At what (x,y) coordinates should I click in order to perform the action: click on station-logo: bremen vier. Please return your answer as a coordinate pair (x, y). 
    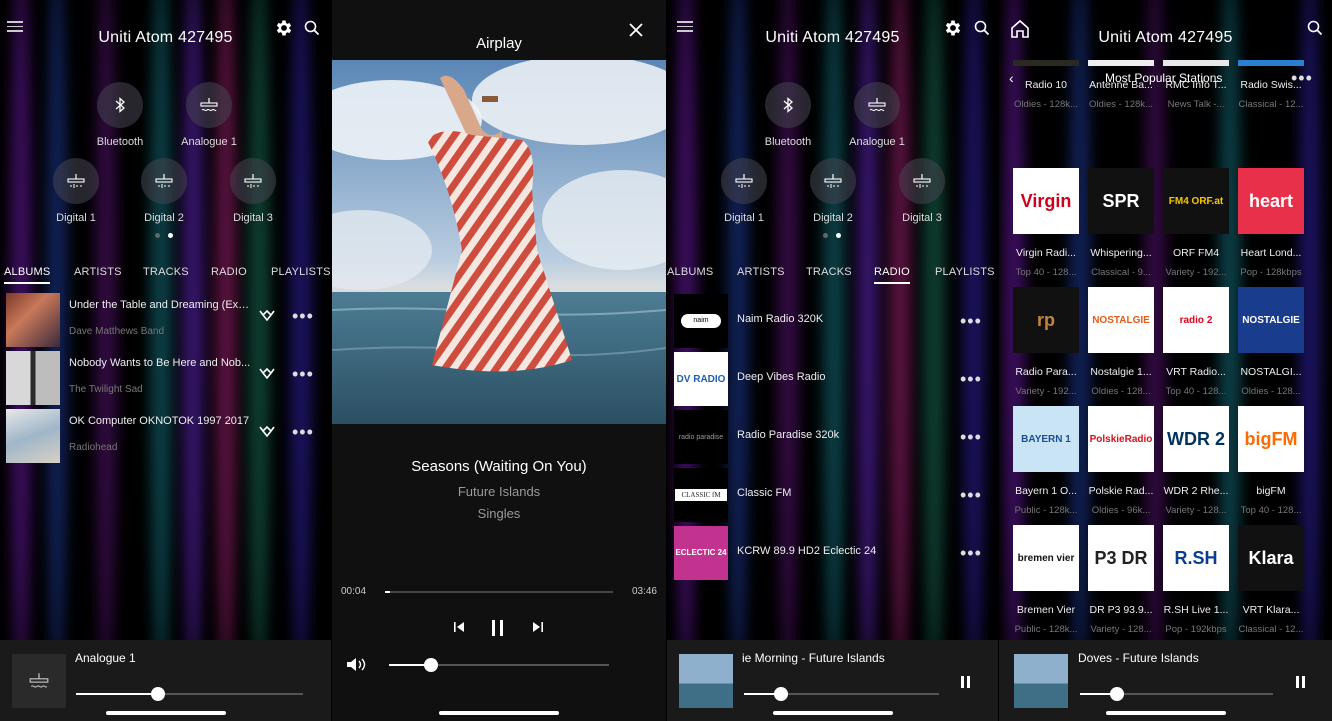
    Looking at the image, I should click on (1046, 558).